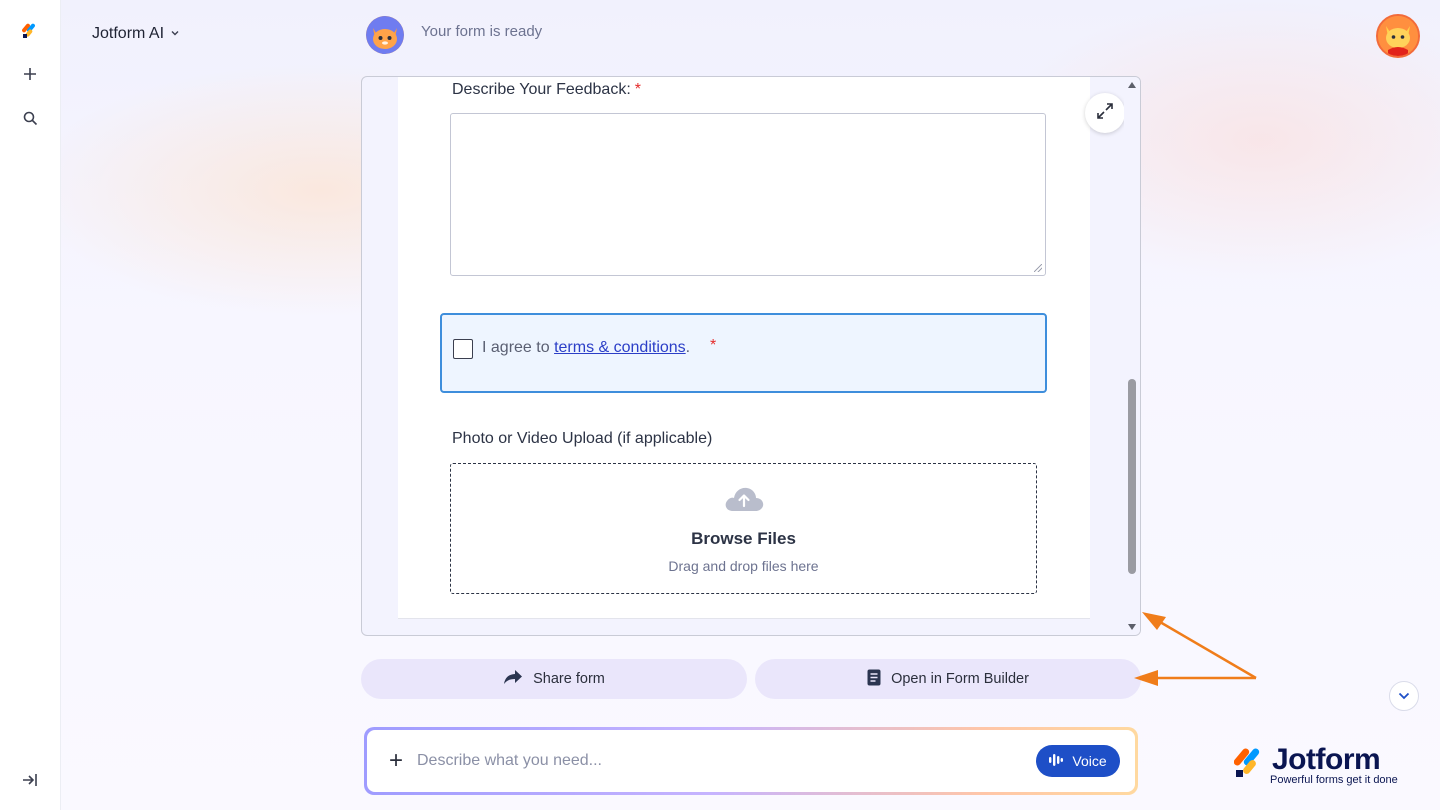 This screenshot has height=810, width=1440. Describe the element at coordinates (713, 345) in the screenshot. I see `terms-required-mark: *` at that location.